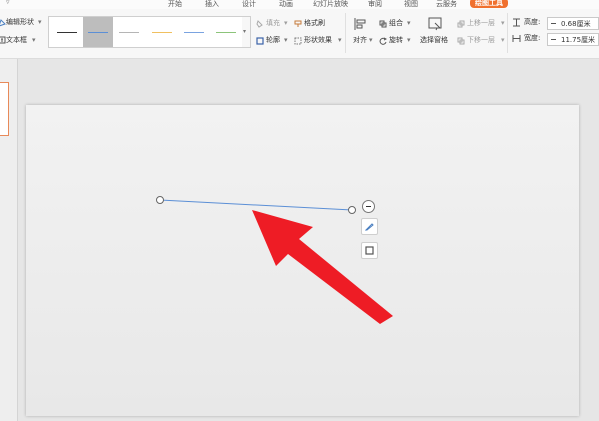 The width and height of the screenshot is (599, 421). What do you see at coordinates (259, 24) in the screenshot?
I see `fill-icon` at bounding box center [259, 24].